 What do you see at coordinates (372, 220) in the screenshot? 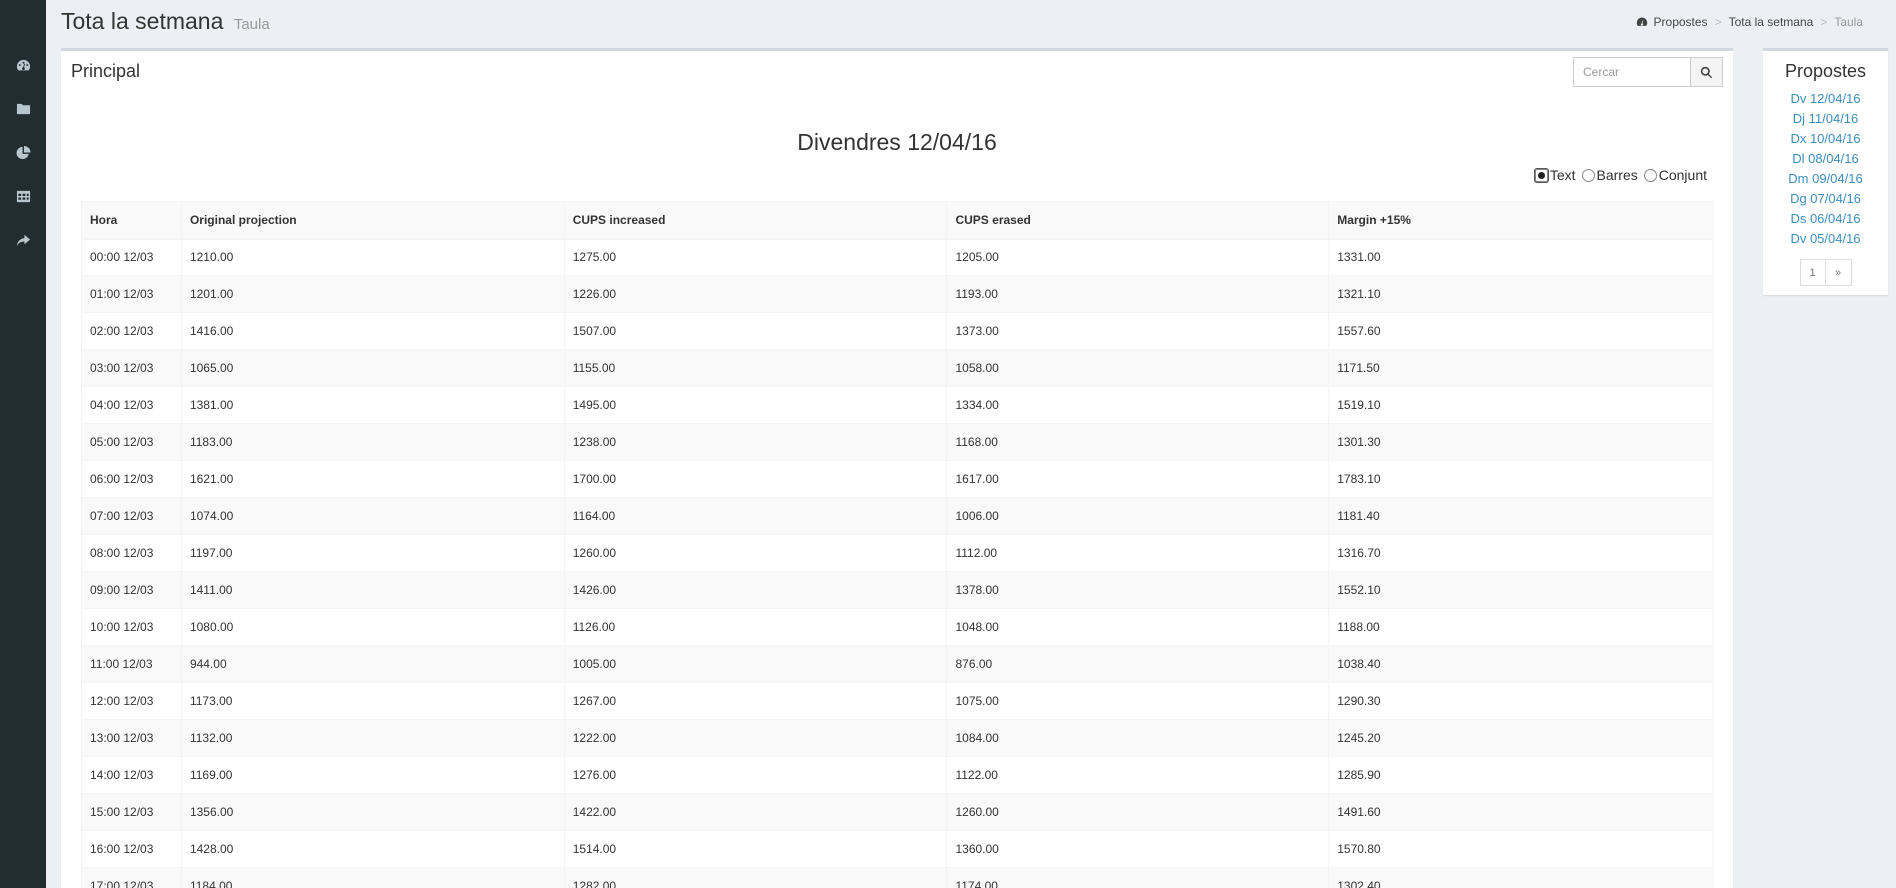
I see `column-header: Original projection` at bounding box center [372, 220].